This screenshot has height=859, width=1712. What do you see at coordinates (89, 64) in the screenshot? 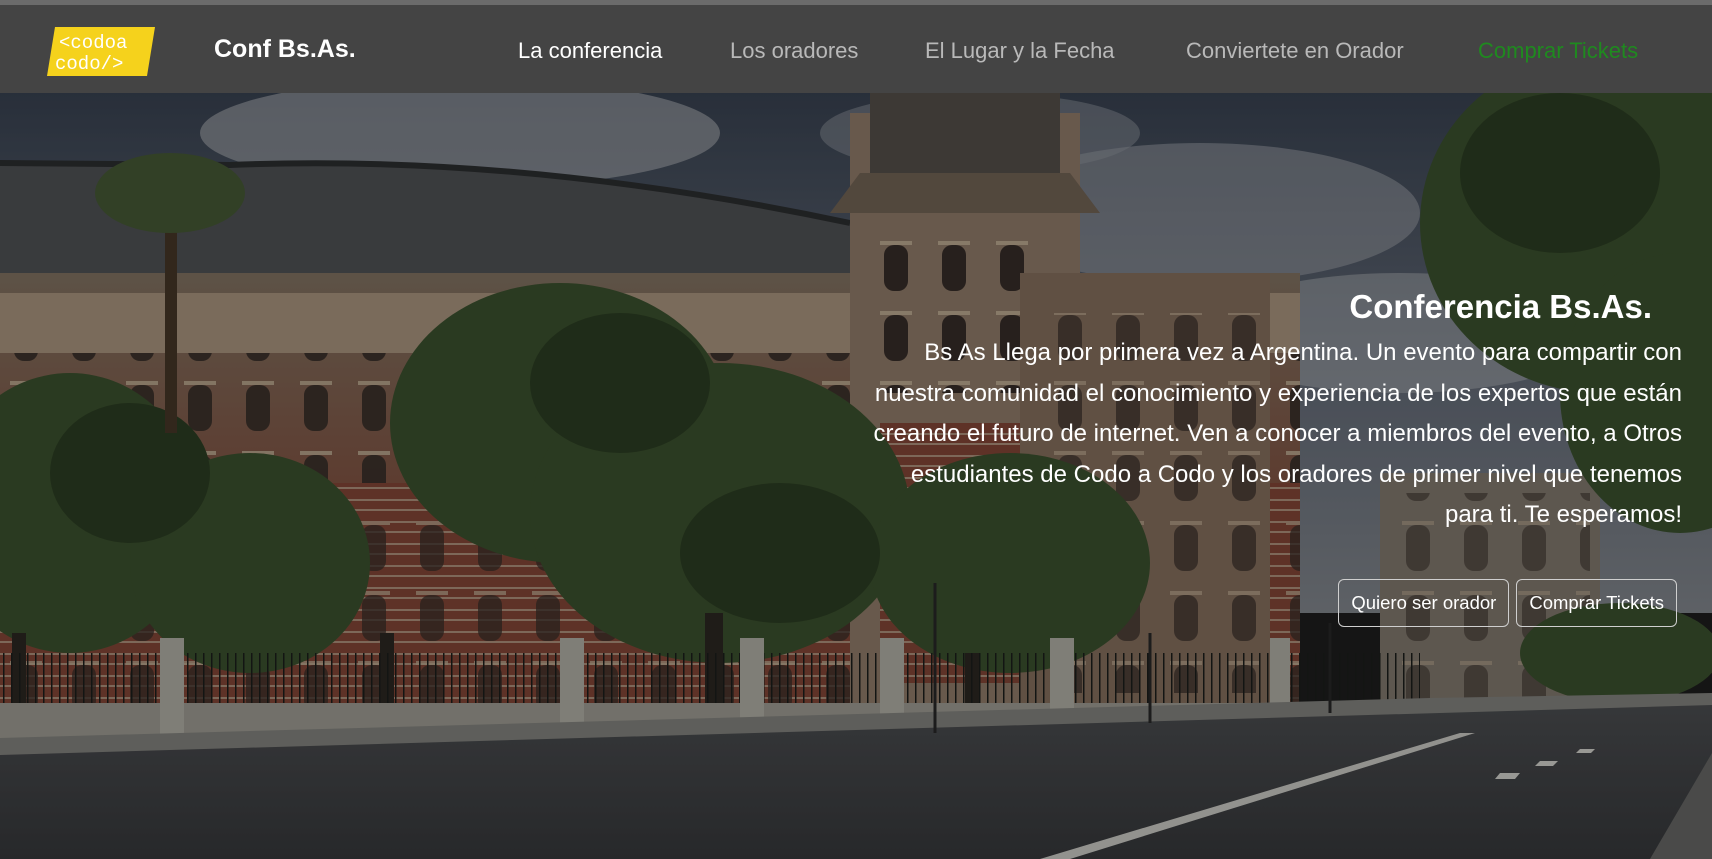
I see `logo-line-2: codo/>` at bounding box center [89, 64].